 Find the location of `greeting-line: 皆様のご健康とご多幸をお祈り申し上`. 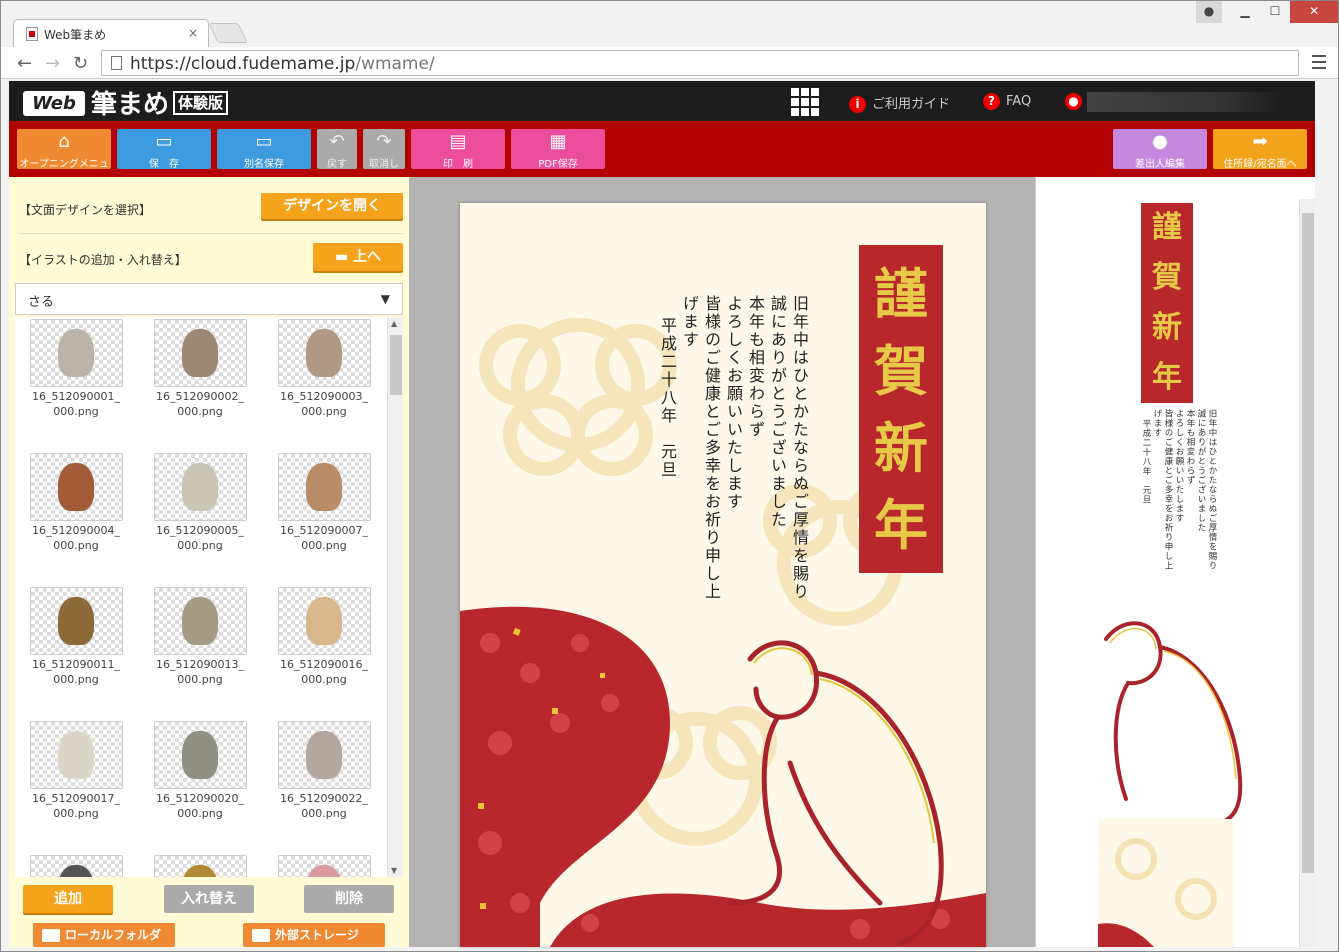

greeting-line: 皆様のご健康とご多幸をお祈り申し上 is located at coordinates (711, 448).